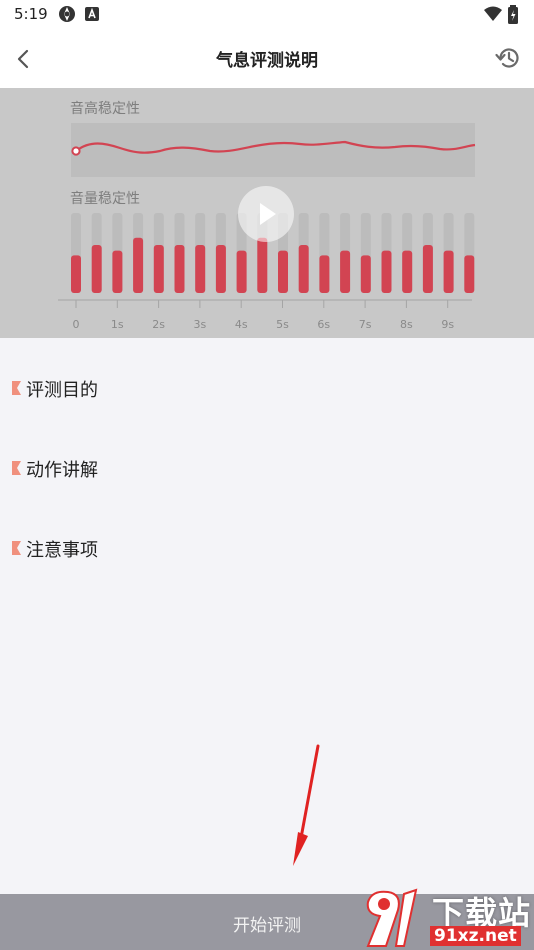  What do you see at coordinates (447, 324) in the screenshot?
I see `time-tick-label: 9s` at bounding box center [447, 324].